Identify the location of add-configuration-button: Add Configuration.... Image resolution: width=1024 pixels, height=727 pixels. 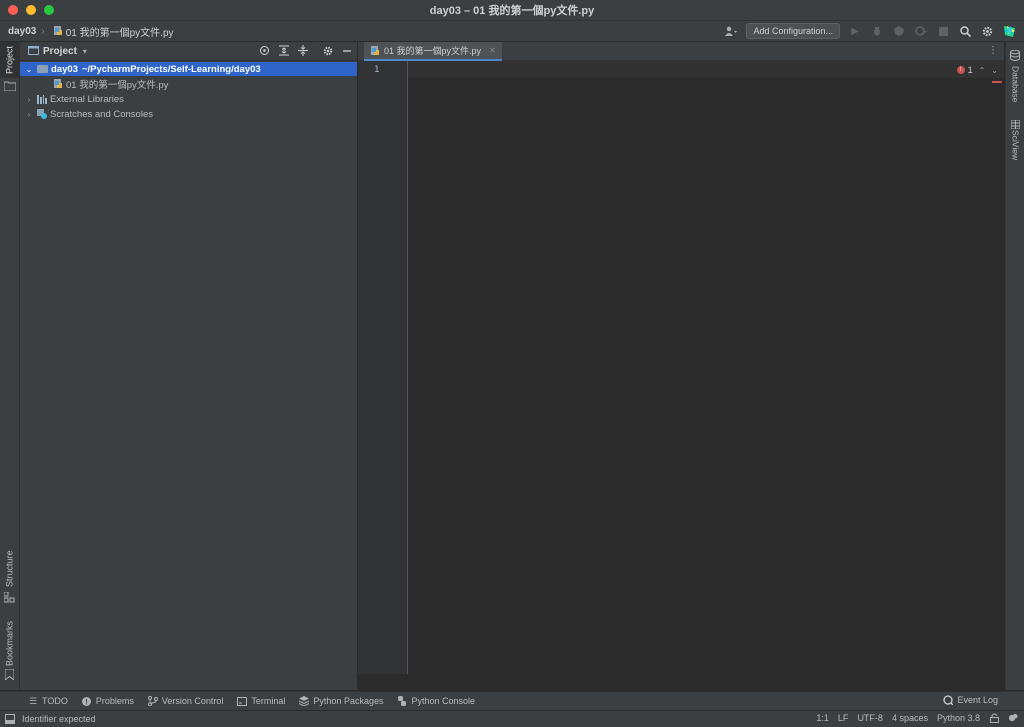
(793, 31).